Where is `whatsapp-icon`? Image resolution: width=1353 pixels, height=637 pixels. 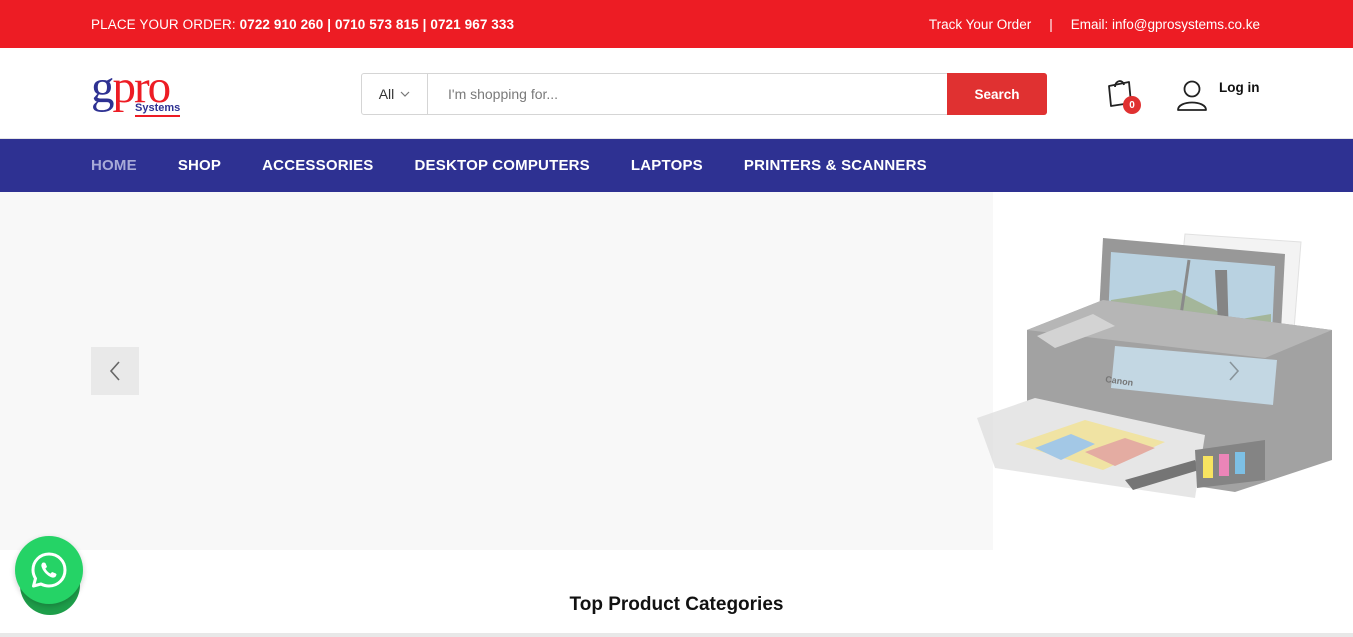 whatsapp-icon is located at coordinates (49, 570).